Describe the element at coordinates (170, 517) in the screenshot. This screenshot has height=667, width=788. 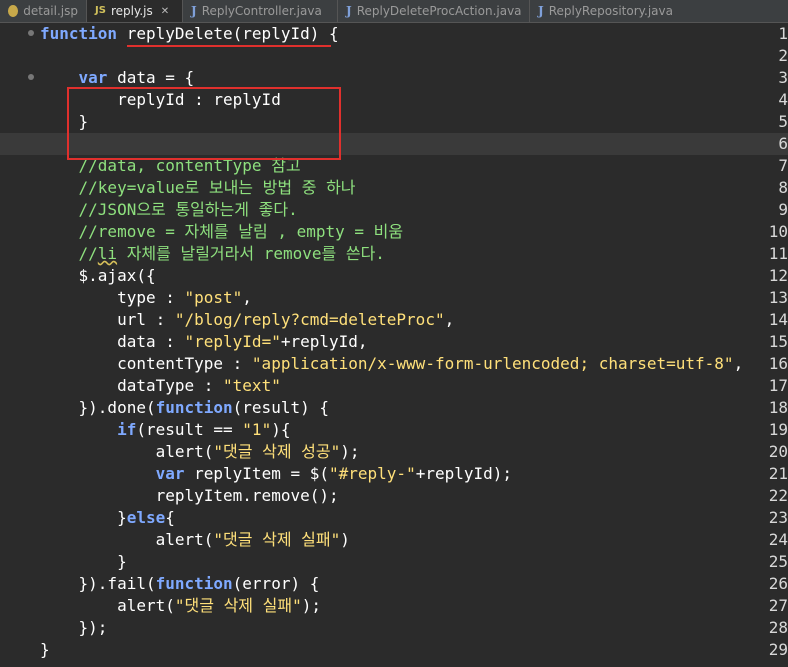
I see `code-text: {` at that location.